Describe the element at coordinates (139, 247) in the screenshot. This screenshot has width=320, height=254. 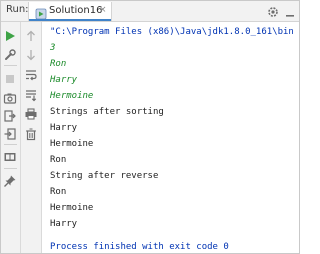
I see `console-line-exit-status: Process finished with exit code 0` at that location.